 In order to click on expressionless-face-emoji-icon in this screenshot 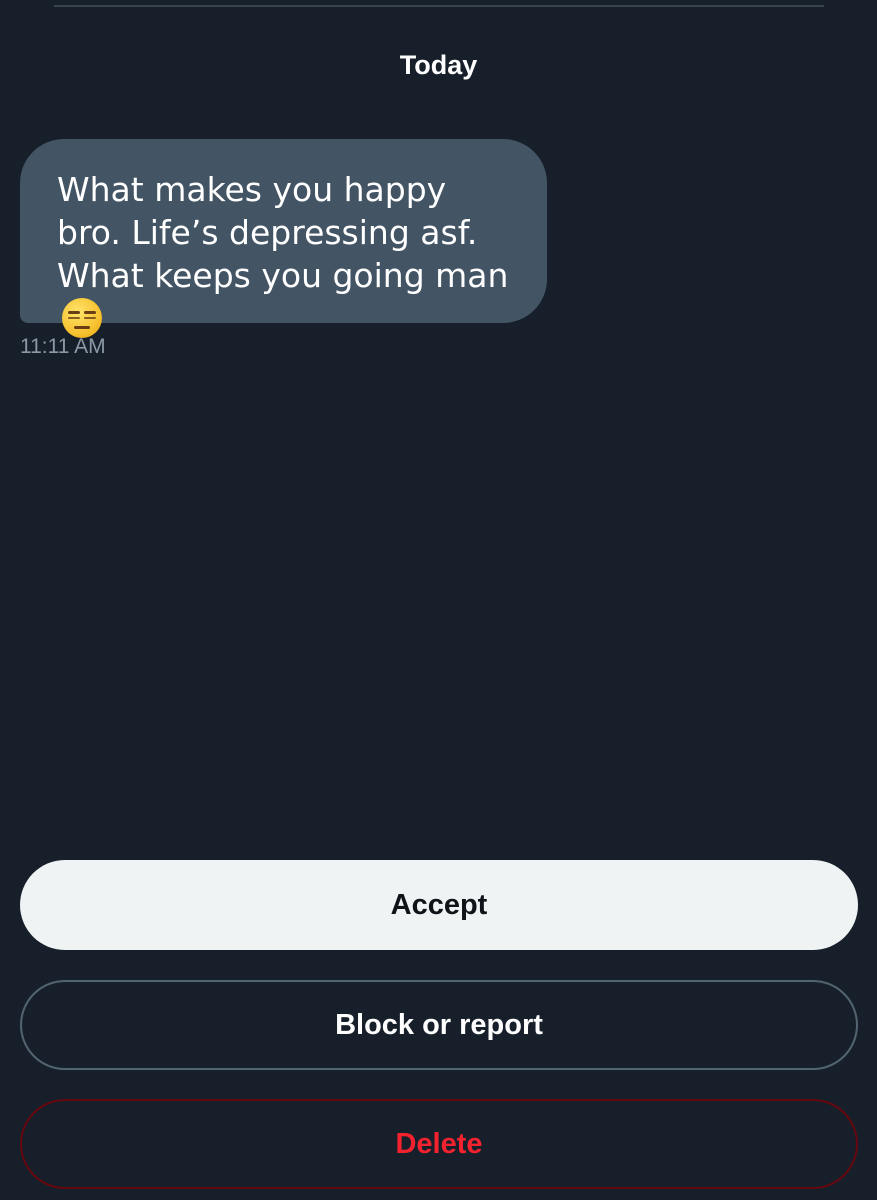, I will do `click(82, 318)`.